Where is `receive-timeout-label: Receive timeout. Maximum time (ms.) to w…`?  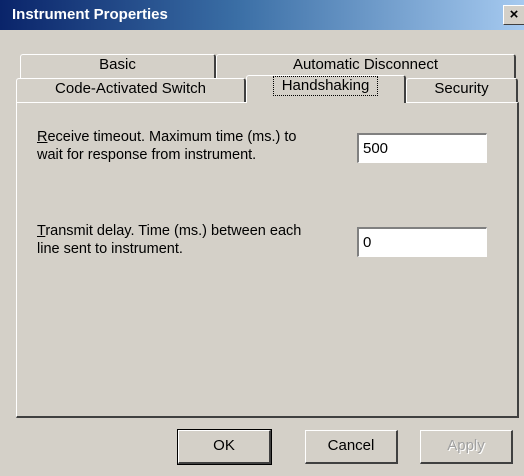 receive-timeout-label: Receive timeout. Maximum time (ms.) to w… is located at coordinates (166, 146).